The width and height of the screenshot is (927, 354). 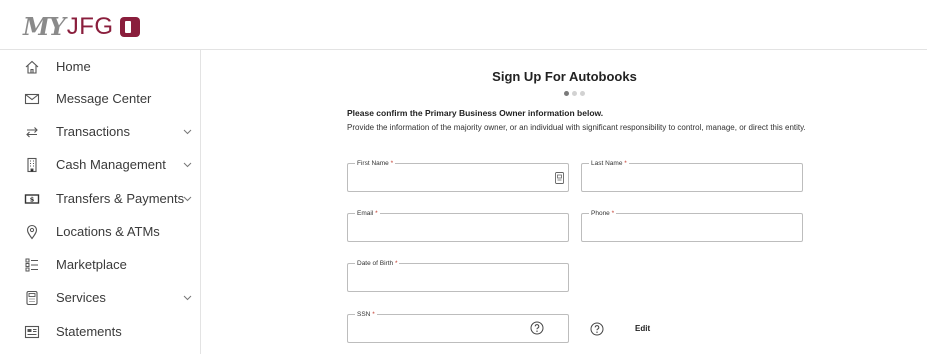 I want to click on sidebar-item-label: Transactions, so click(x=93, y=131).